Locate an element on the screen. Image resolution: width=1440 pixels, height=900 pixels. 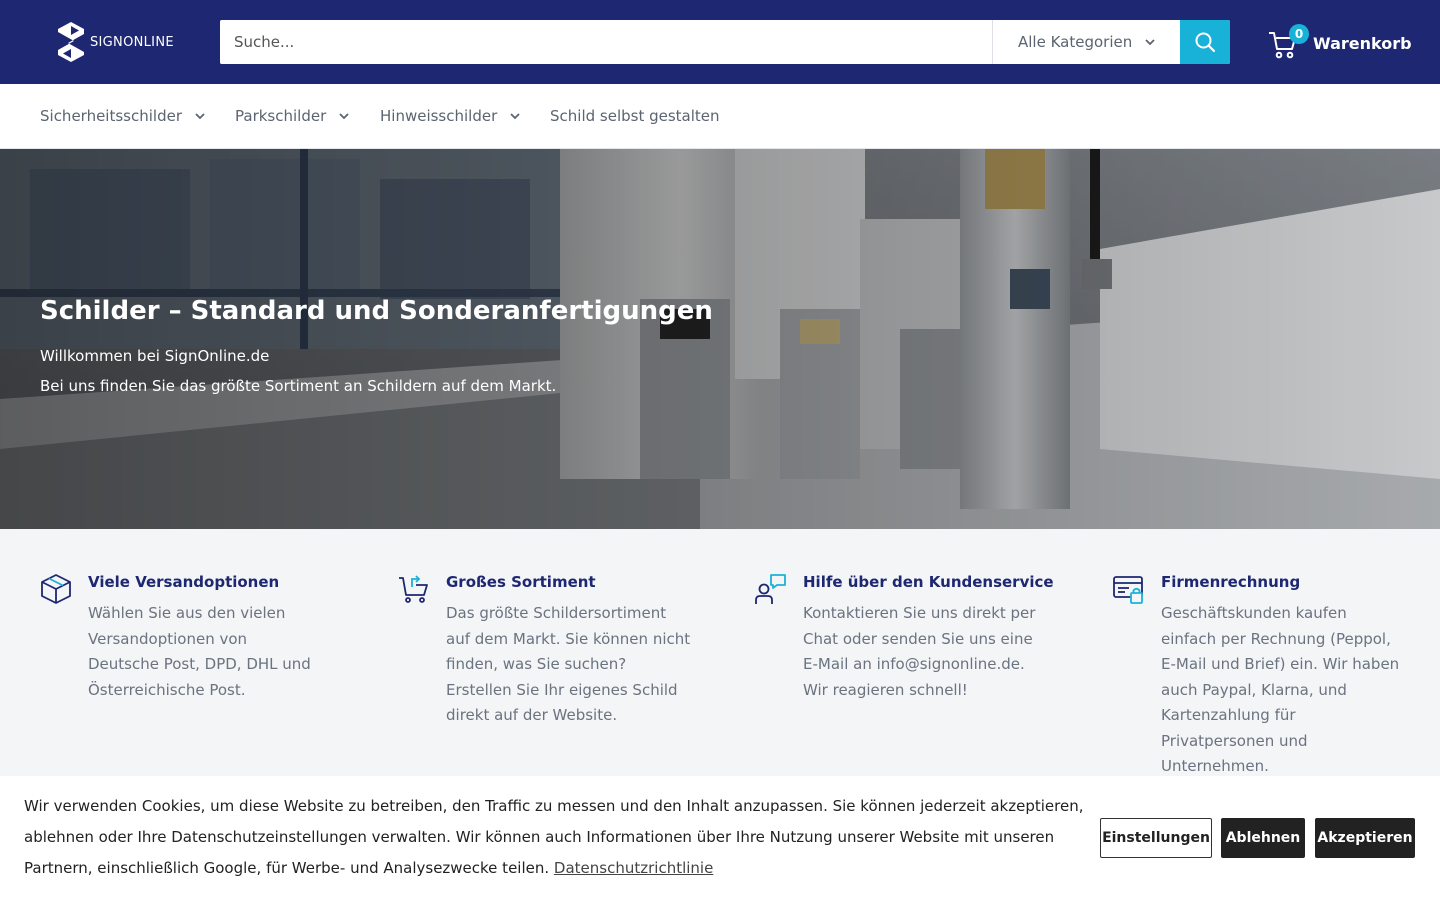
category-select: Alle Kategorien is located at coordinates (1086, 42).